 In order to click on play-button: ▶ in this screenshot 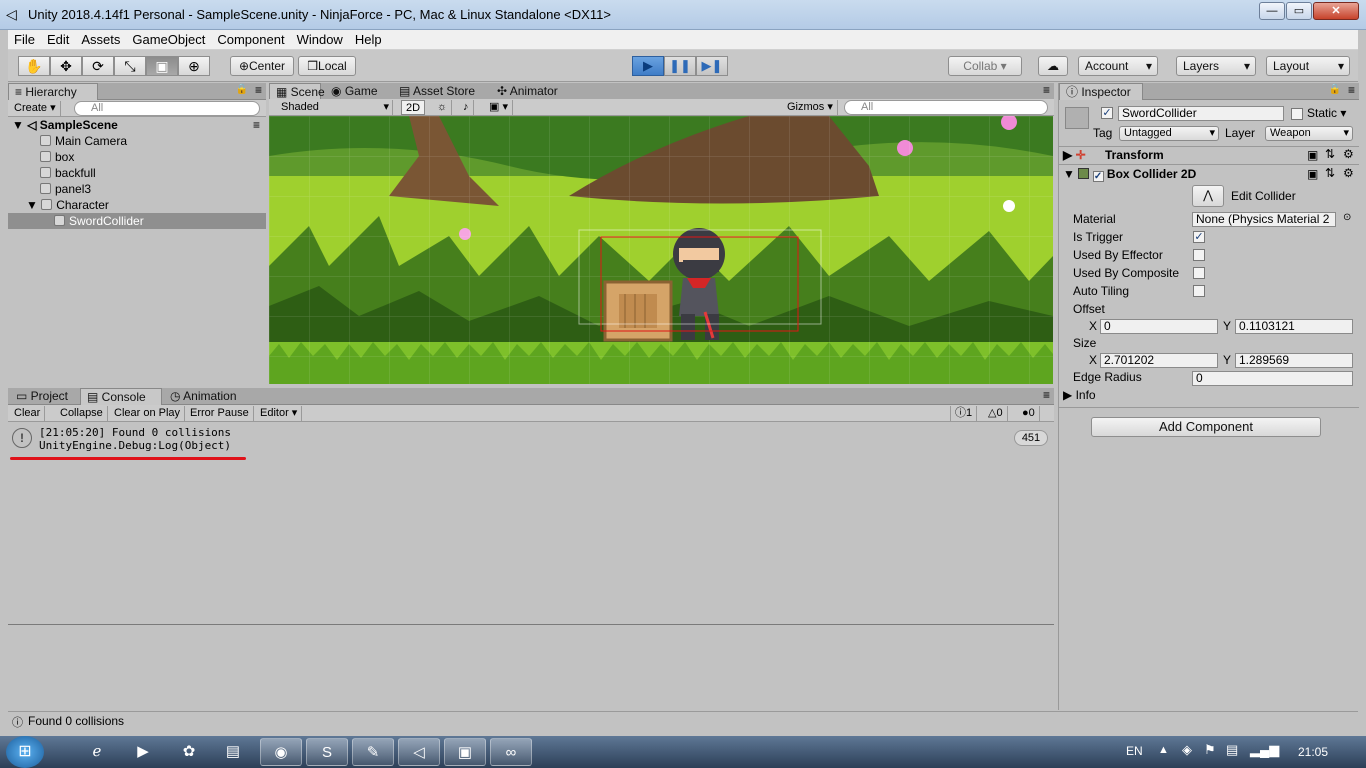, I will do `click(648, 66)`.